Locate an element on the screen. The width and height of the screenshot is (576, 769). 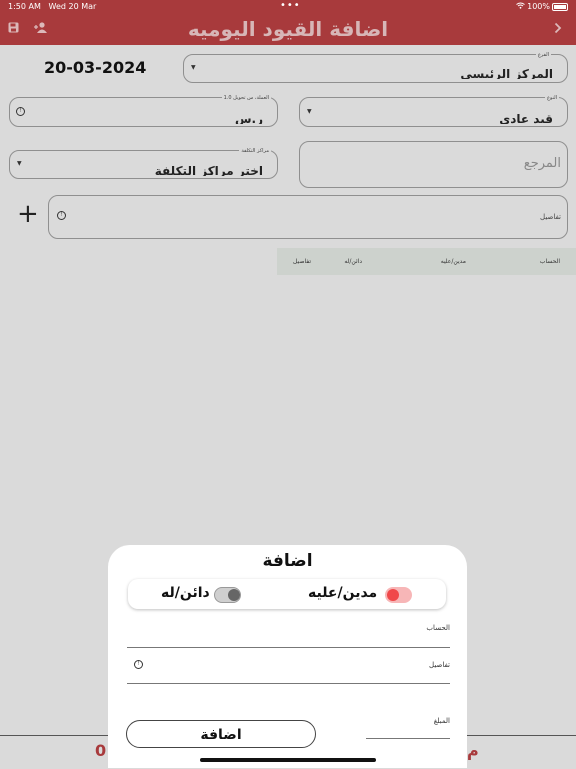
details-field: تفاصيل ! is located at coordinates (288, 671).